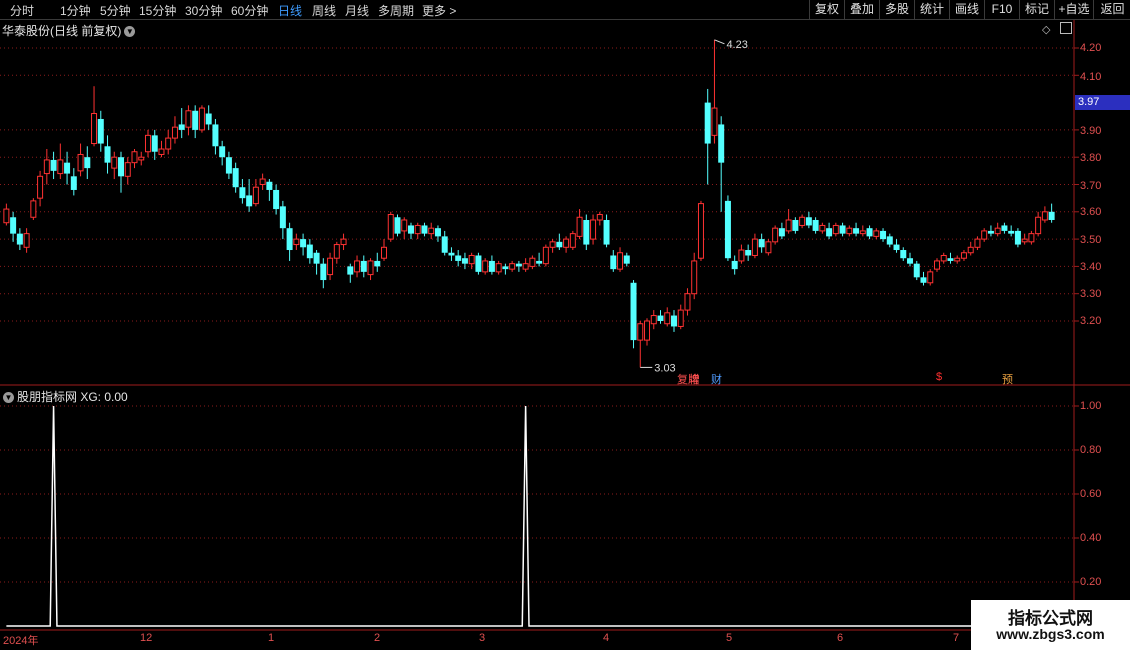 This screenshot has height=650, width=1130. What do you see at coordinates (1091, 131) in the screenshot?
I see `price-axis-label: 3.90` at bounding box center [1091, 131].